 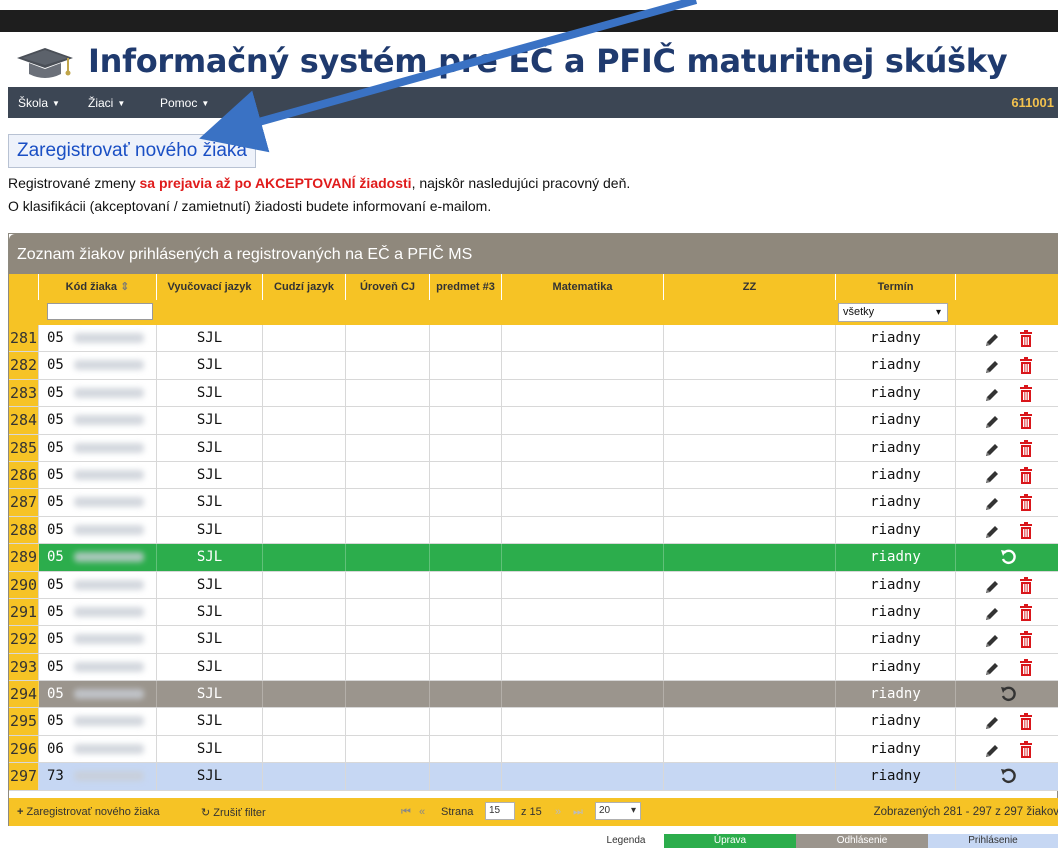 What do you see at coordinates (304, 287) in the screenshot?
I see `header-foreign-language: Cudzí jazyk` at bounding box center [304, 287].